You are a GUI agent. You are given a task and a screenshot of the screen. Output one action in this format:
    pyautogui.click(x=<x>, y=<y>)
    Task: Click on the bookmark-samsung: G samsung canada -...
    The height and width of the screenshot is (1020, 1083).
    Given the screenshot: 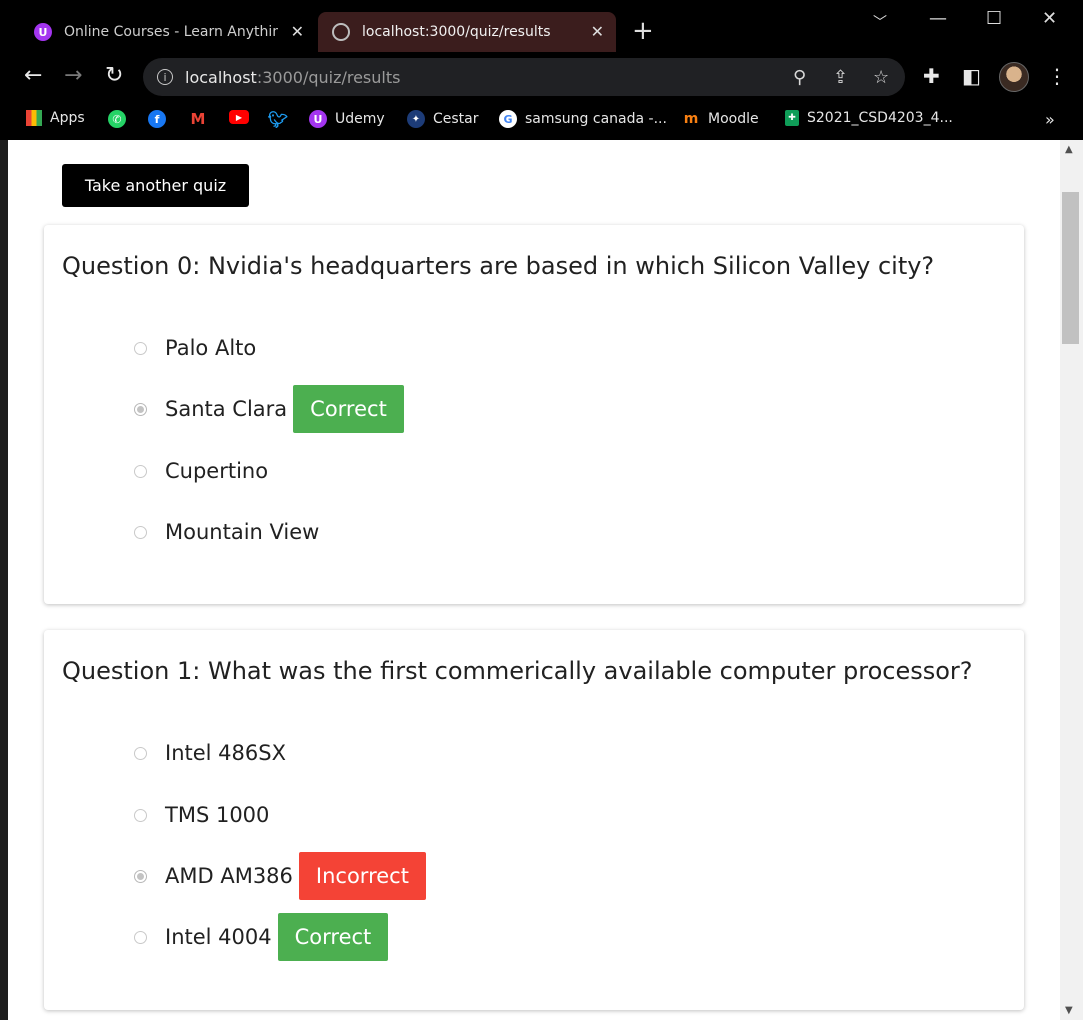 What is the action you would take?
    pyautogui.click(x=583, y=119)
    